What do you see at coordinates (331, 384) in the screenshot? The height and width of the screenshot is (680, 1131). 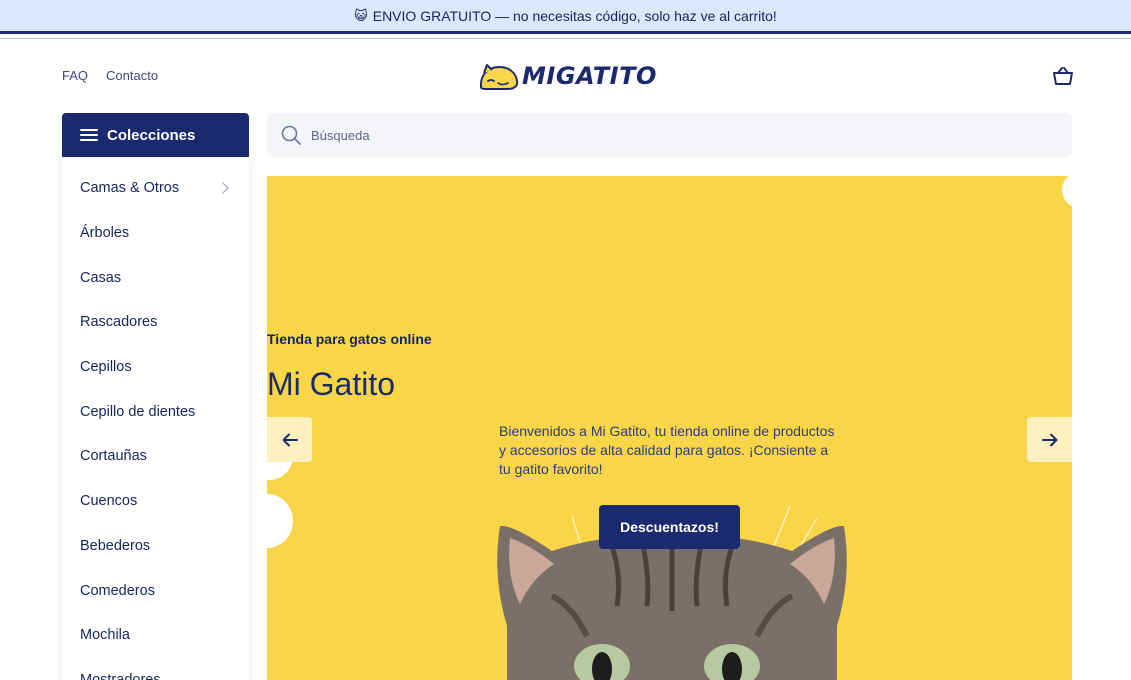 I see `hero-title: Mi Gatito` at bounding box center [331, 384].